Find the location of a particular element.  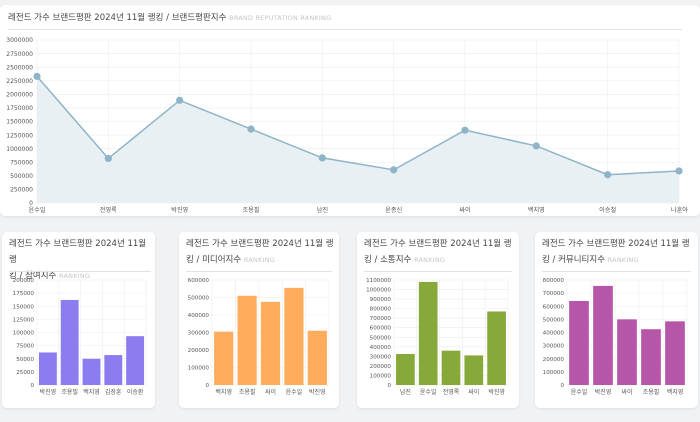

y-tick-label: 2000000 is located at coordinates (19, 95).